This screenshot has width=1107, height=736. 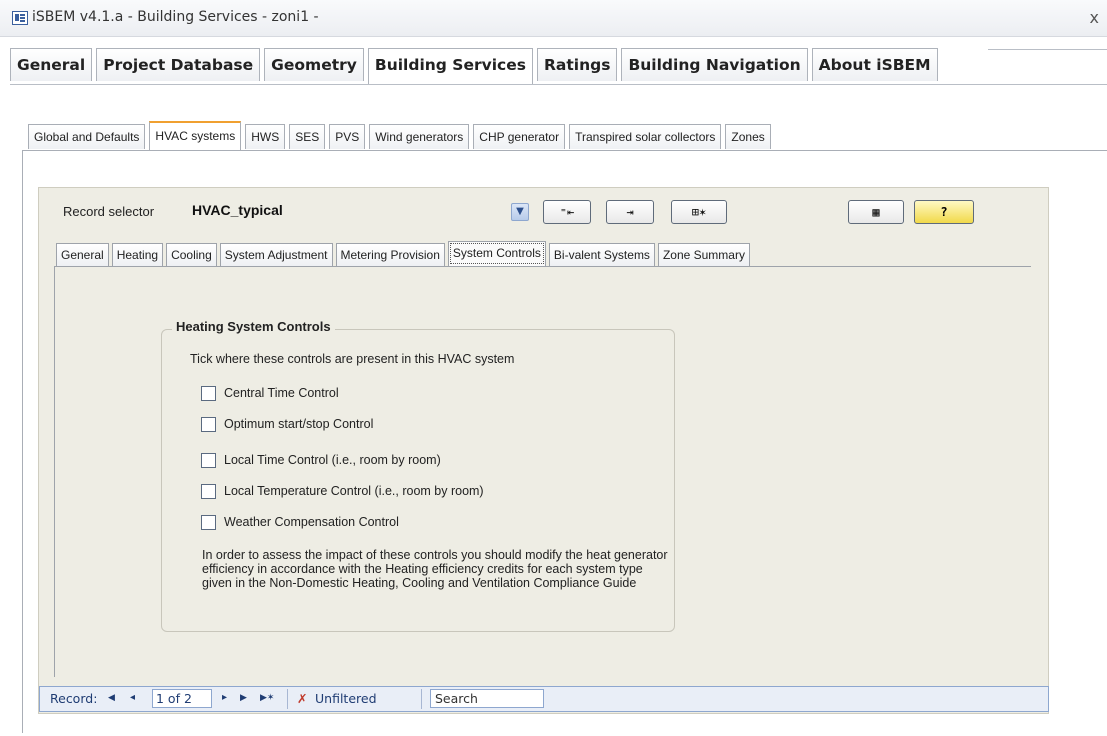 What do you see at coordinates (265, 136) in the screenshot?
I see `tab-hws: HWS` at bounding box center [265, 136].